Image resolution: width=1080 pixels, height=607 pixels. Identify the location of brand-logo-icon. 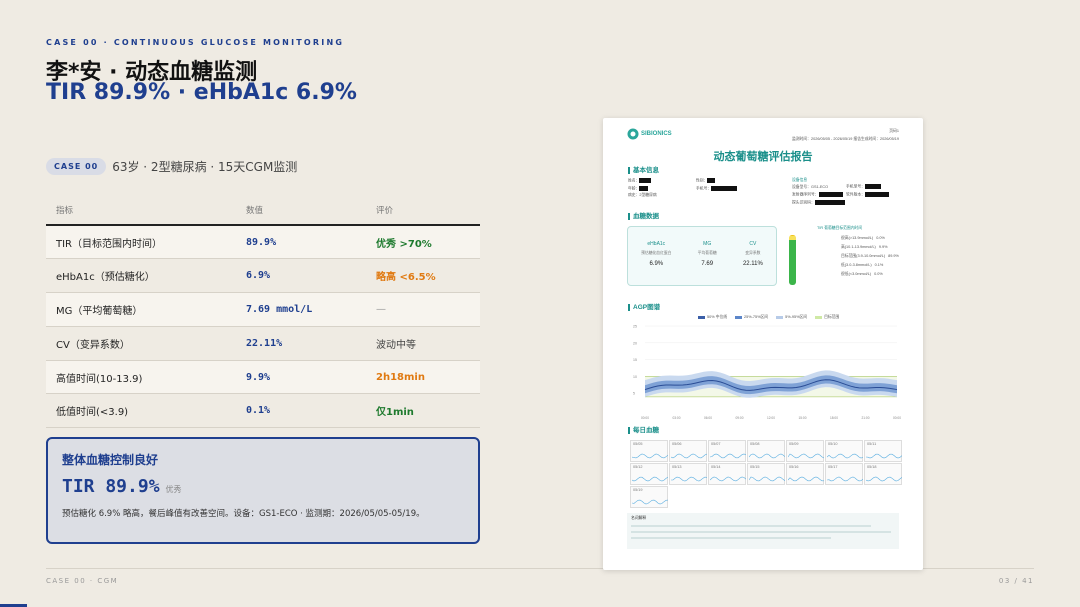
(633, 134).